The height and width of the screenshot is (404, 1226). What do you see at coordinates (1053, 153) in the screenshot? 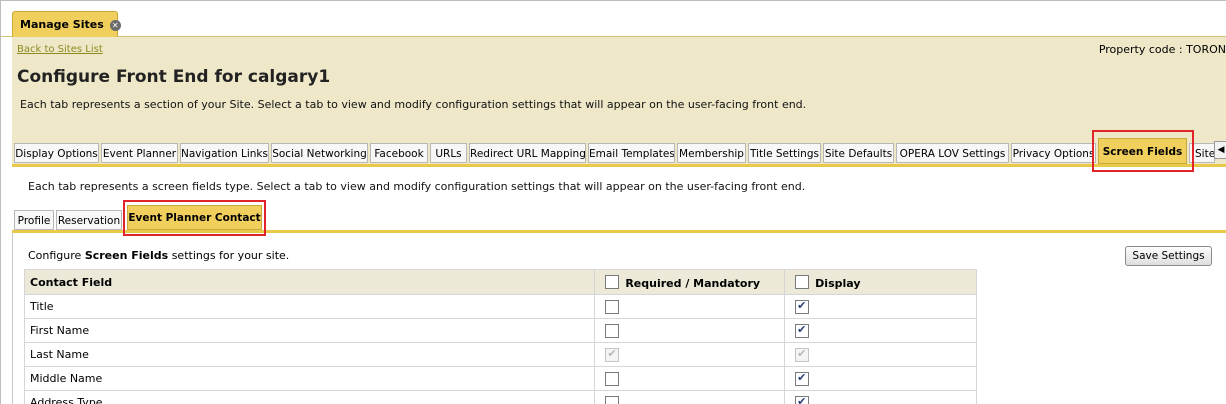
I see `tab-privacy-options: Privacy Options` at bounding box center [1053, 153].